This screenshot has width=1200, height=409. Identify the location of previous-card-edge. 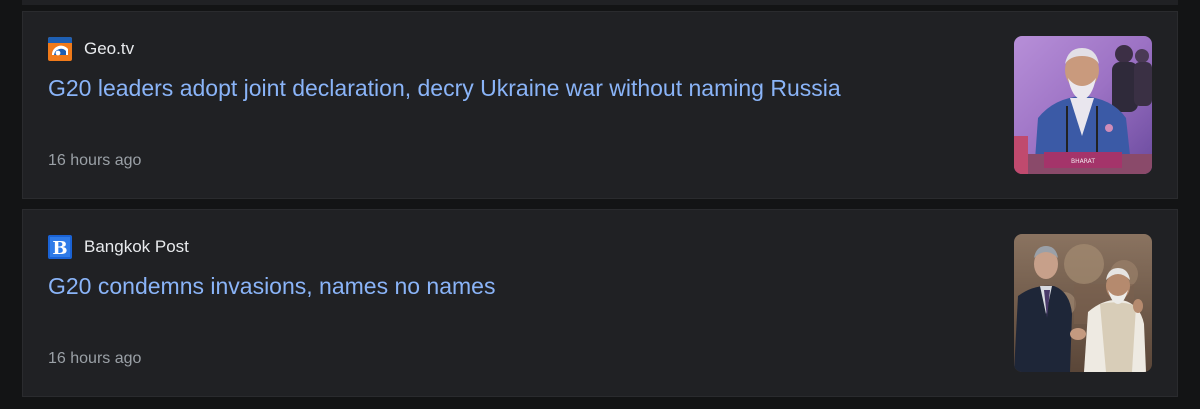
(600, 2).